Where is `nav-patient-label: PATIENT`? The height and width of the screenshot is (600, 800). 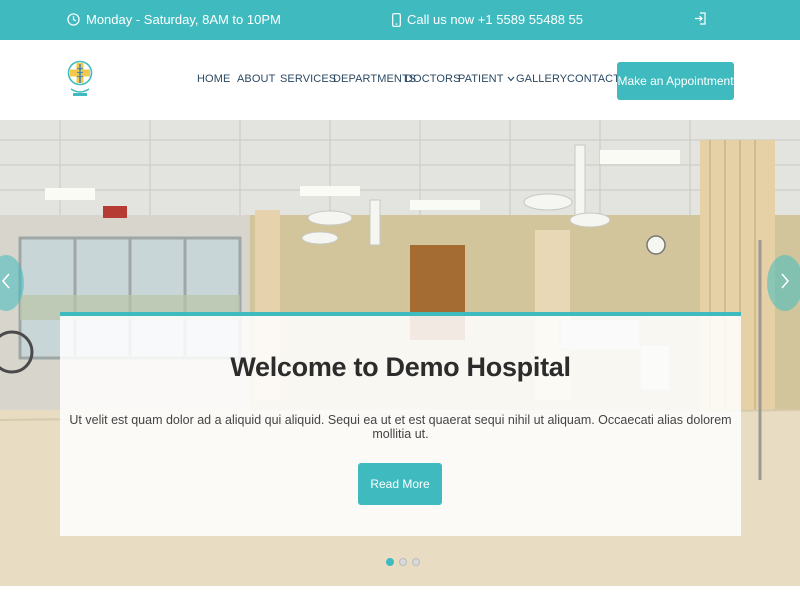
nav-patient-label: PATIENT is located at coordinates (481, 79).